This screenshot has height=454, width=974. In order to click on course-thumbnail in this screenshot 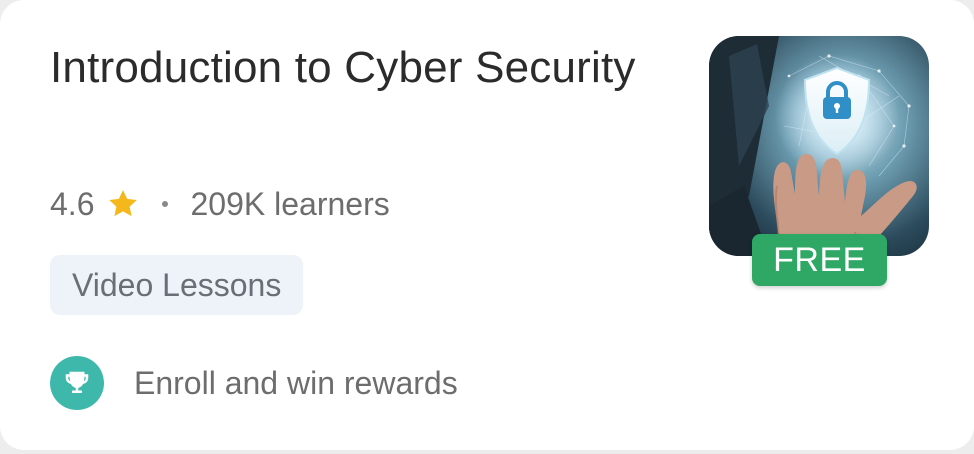, I will do `click(819, 146)`.